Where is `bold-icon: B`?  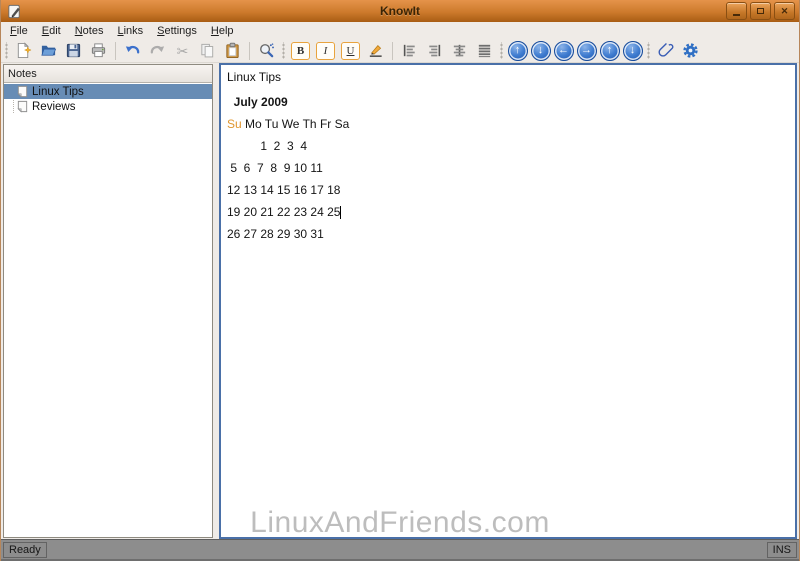
bold-icon: B is located at coordinates (300, 50).